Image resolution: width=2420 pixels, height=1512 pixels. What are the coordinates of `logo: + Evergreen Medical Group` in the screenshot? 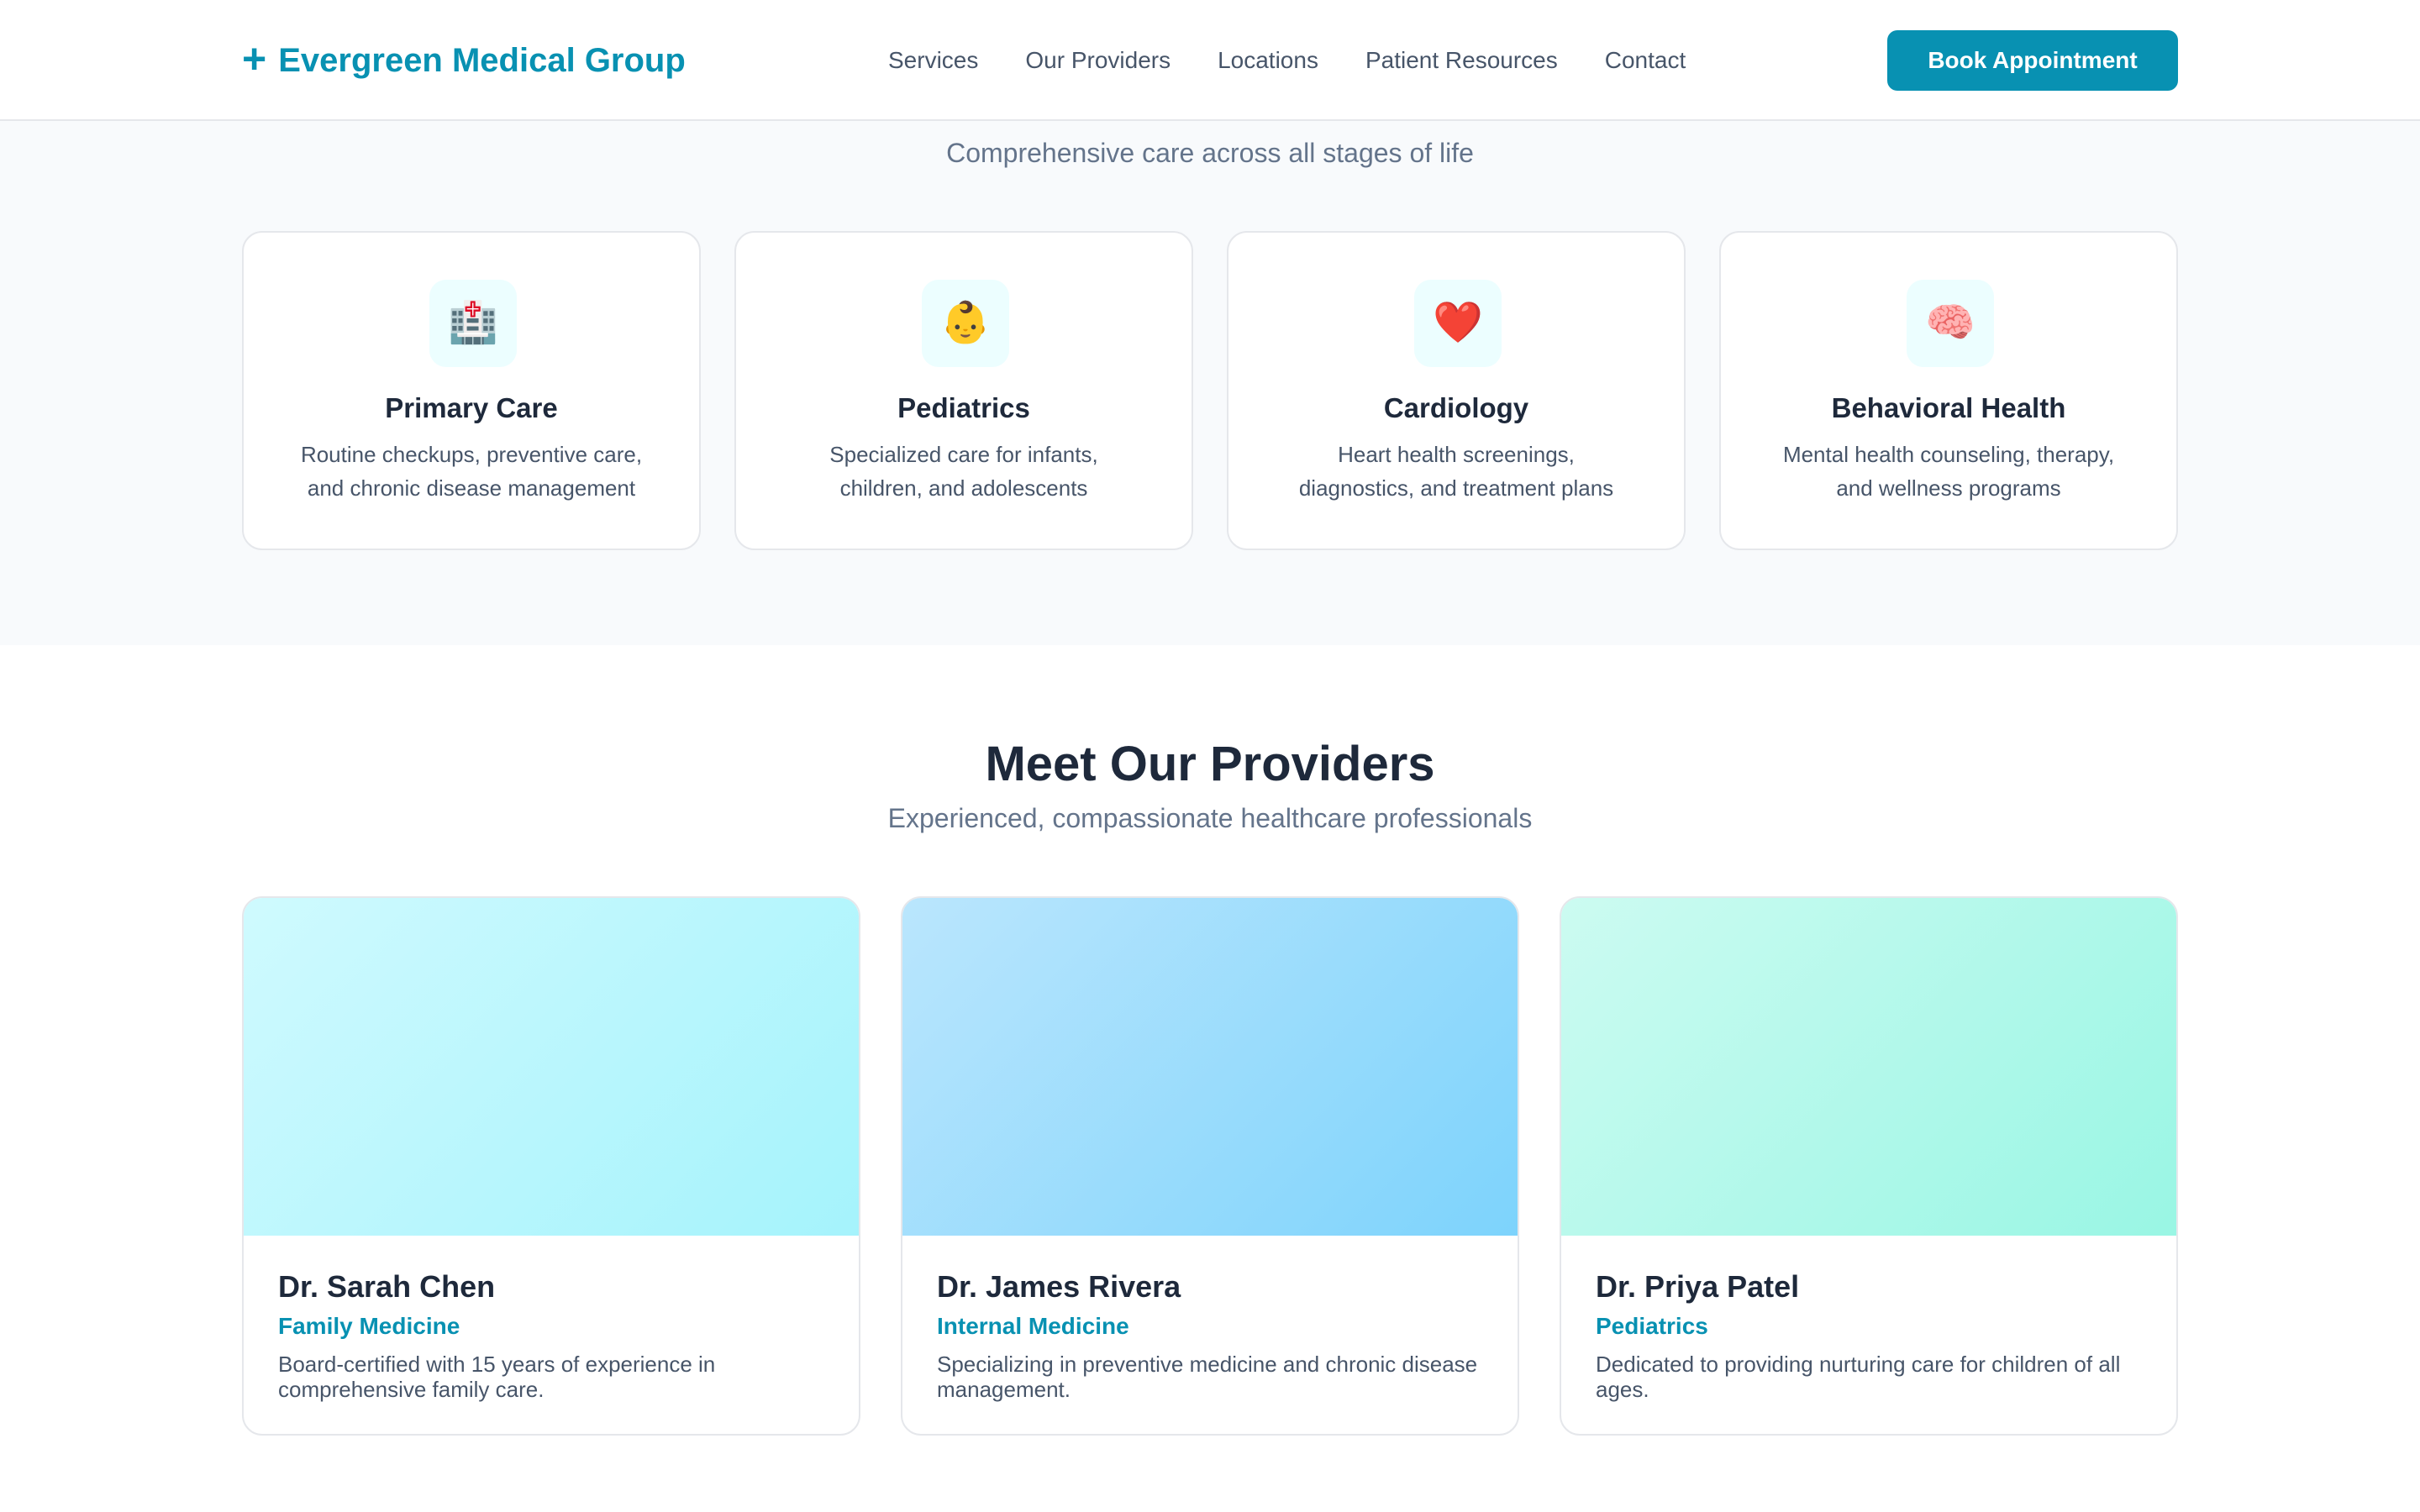 It's located at (464, 58).